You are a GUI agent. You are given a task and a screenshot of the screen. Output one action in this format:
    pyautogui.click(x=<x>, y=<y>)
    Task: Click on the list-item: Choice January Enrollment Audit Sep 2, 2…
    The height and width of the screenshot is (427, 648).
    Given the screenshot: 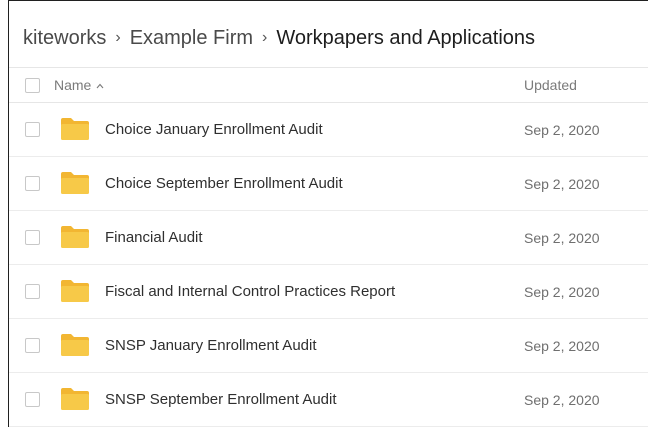 What is the action you would take?
    pyautogui.click(x=328, y=130)
    